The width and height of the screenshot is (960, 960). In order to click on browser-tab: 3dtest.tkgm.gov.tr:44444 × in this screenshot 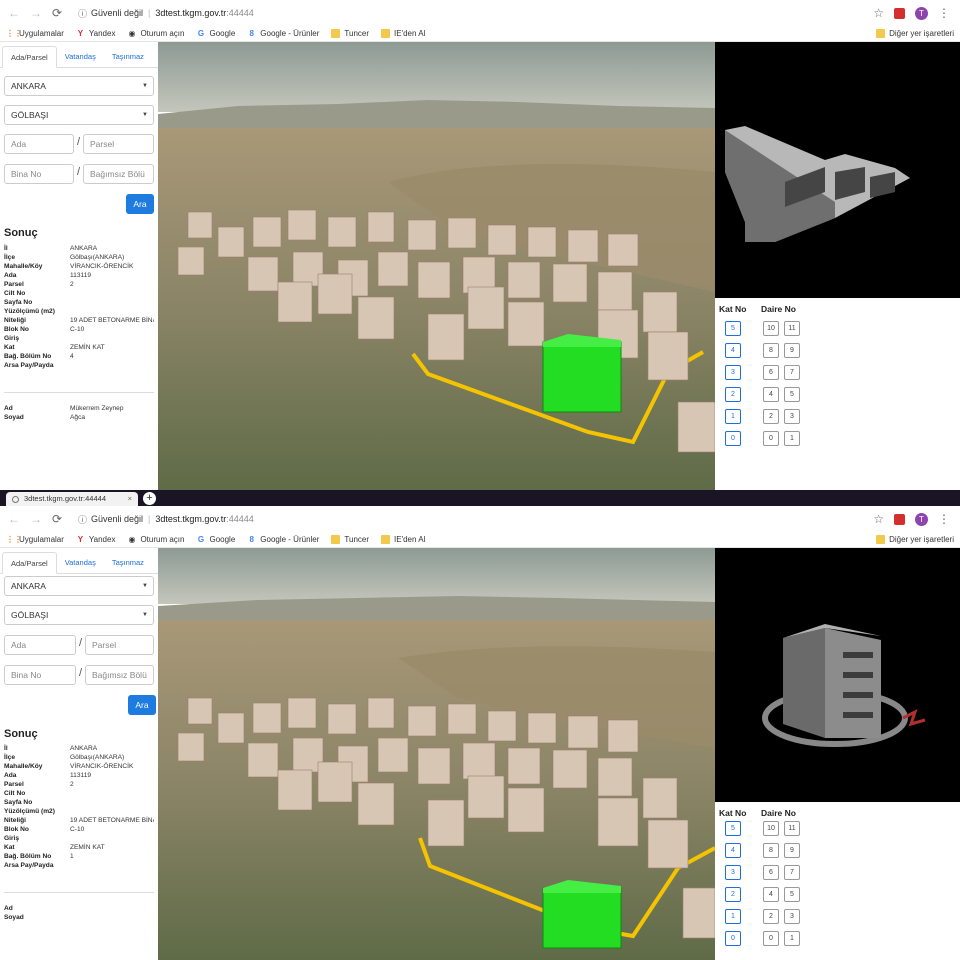, I will do `click(72, 499)`.